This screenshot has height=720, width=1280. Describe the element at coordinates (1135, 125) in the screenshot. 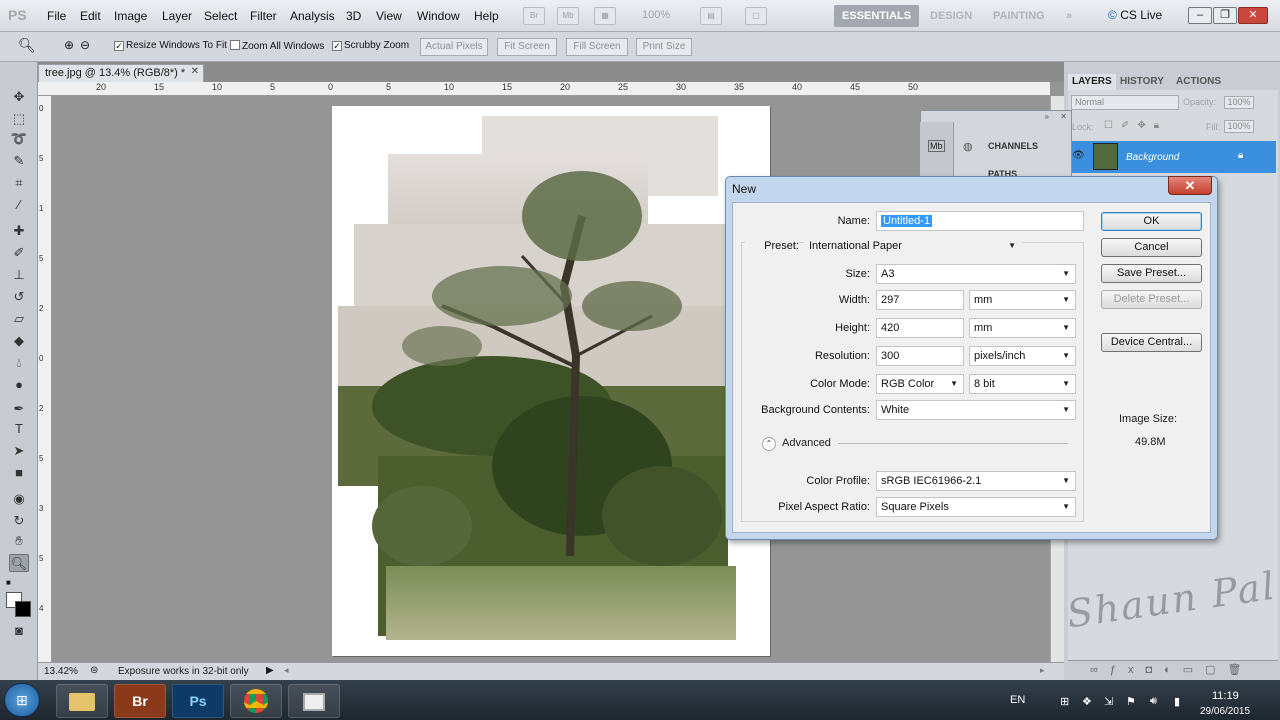

I see `lock-options-icon: ☐✐✥🔒︎` at that location.